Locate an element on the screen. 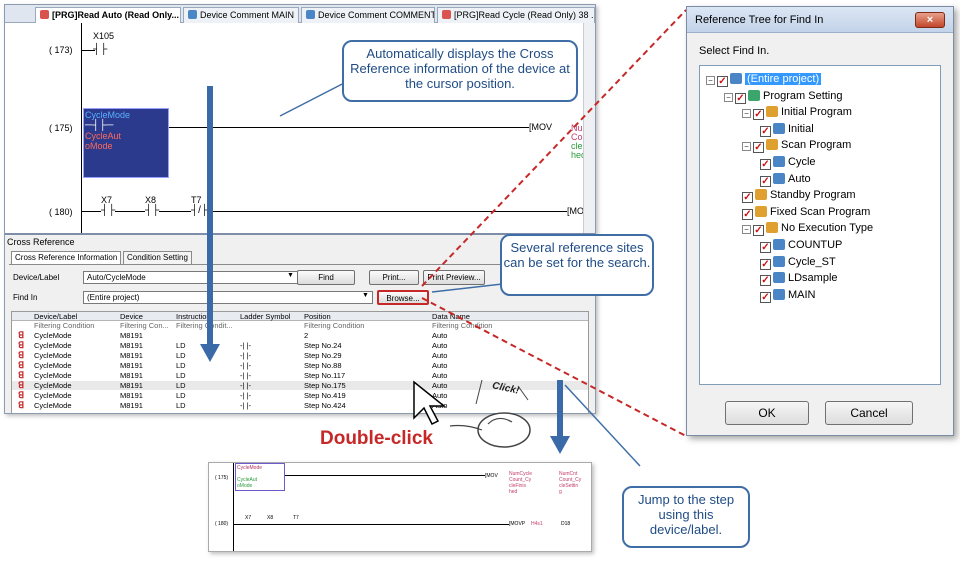 This screenshot has height=562, width=960. tree-item: ✓ COUNTUP is located at coordinates (801, 245).